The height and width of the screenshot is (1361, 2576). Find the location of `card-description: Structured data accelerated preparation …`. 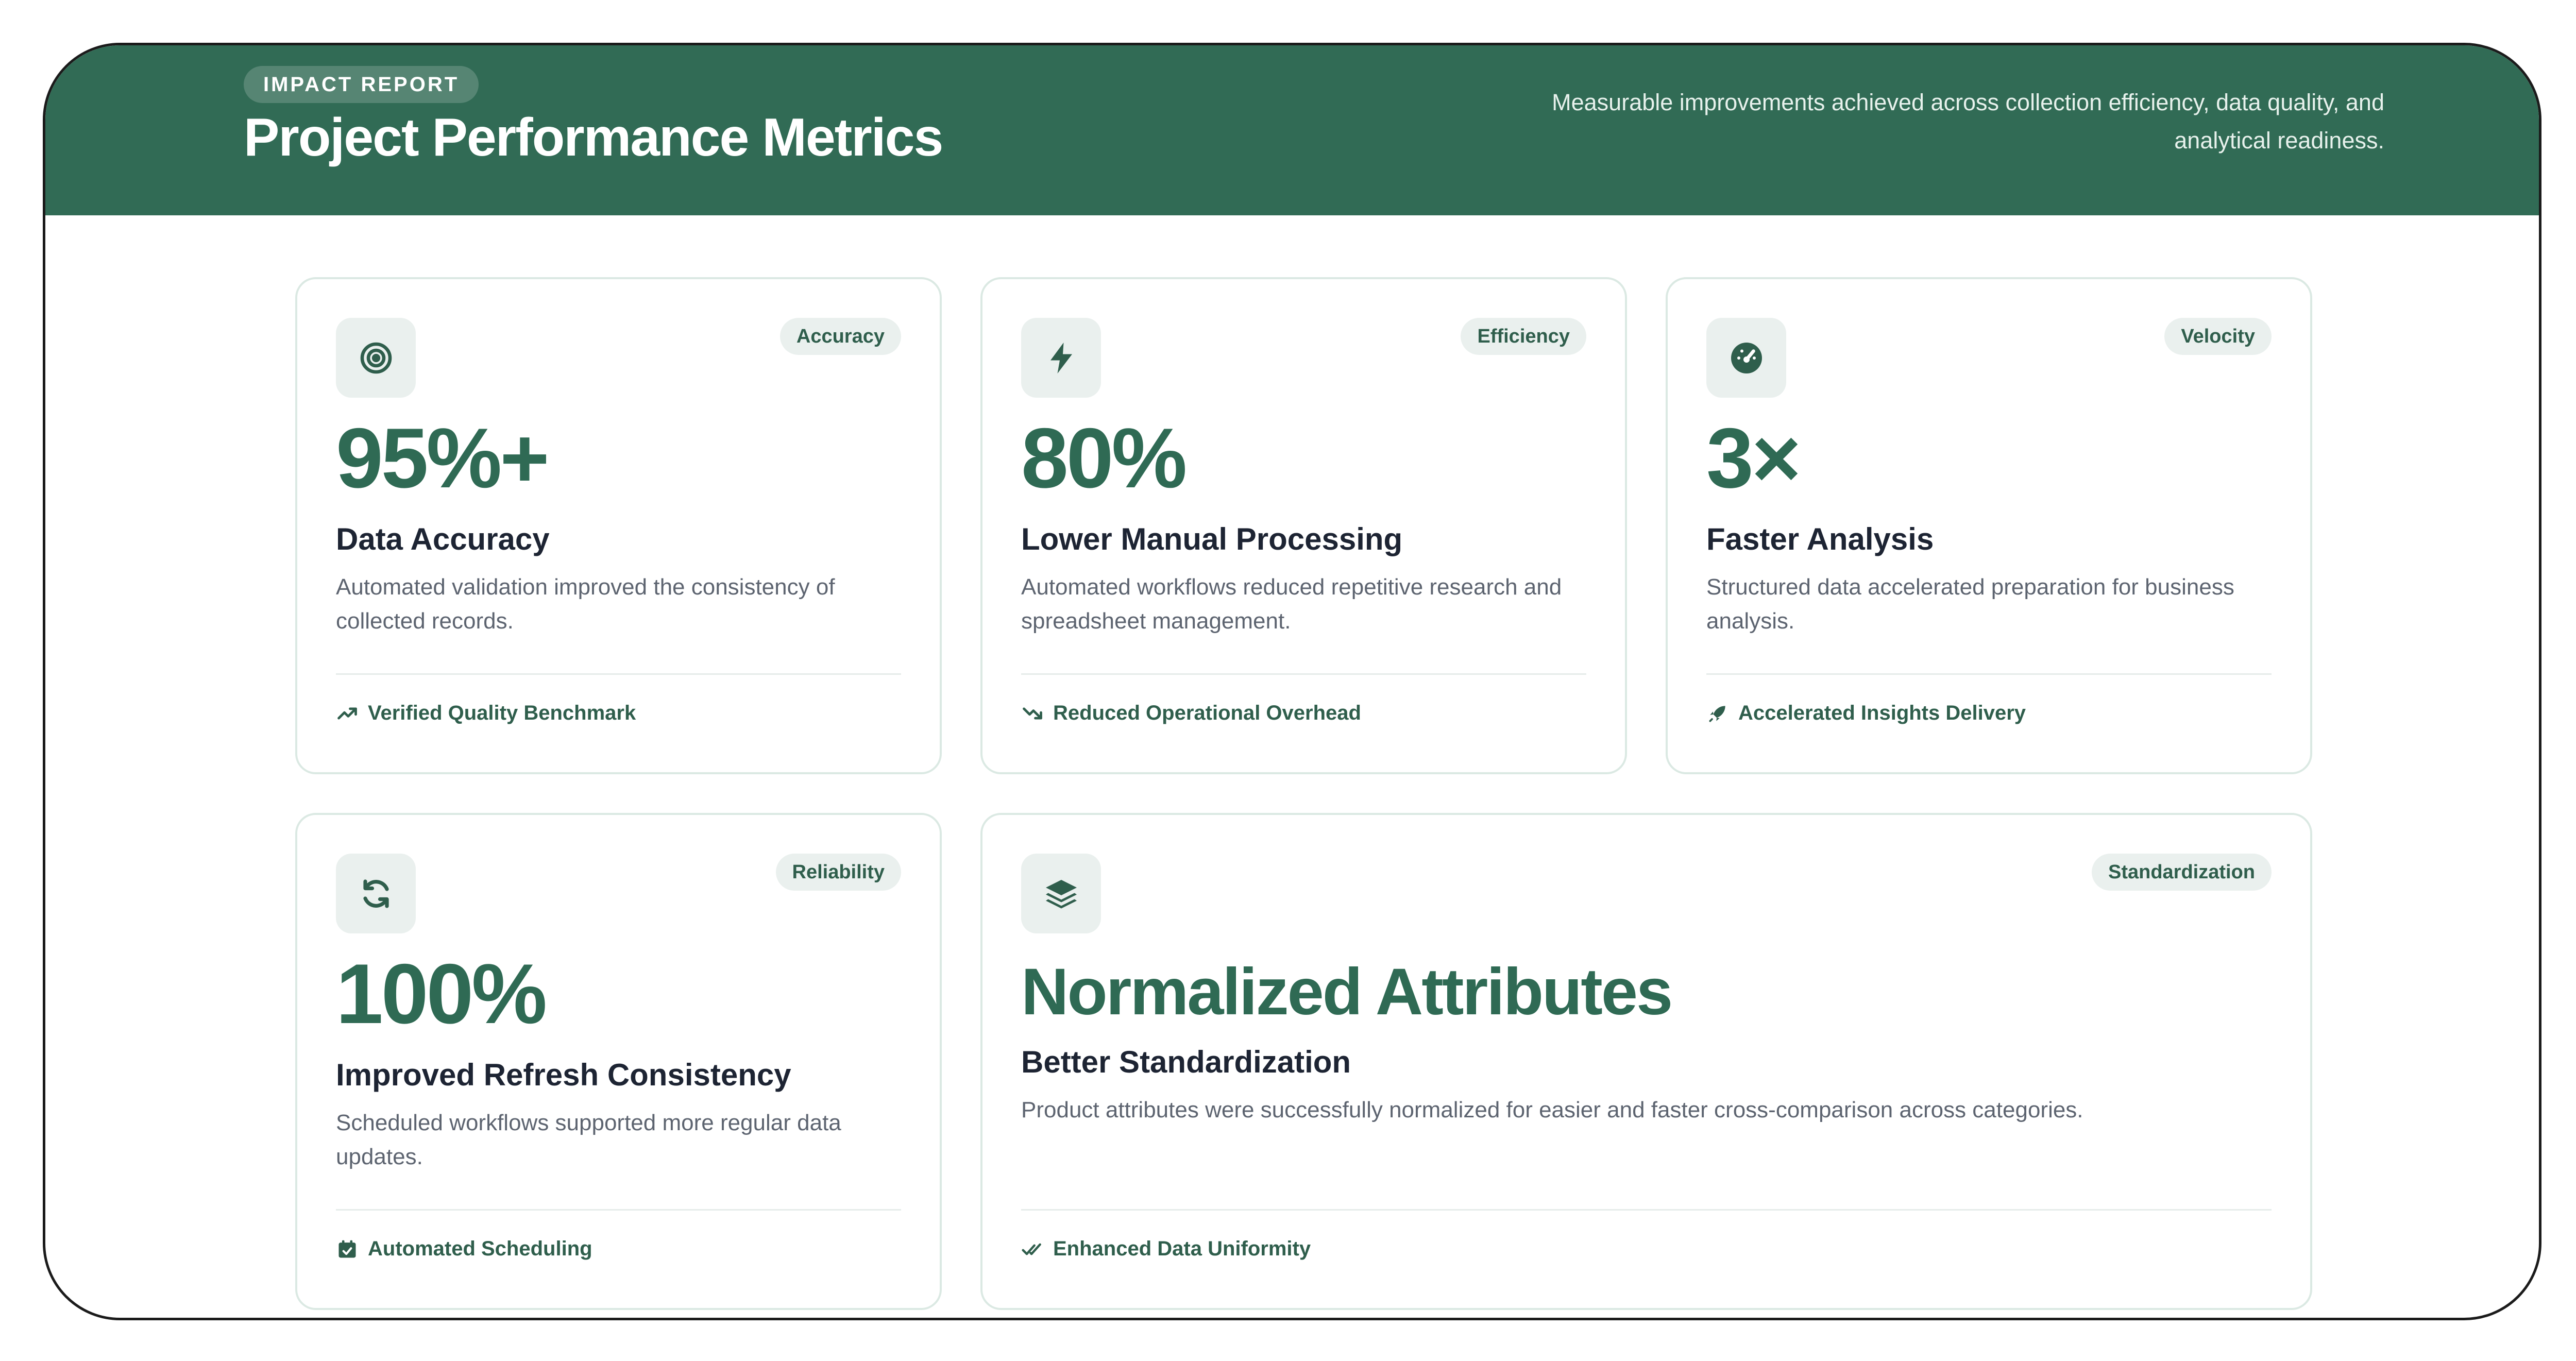

card-description: Structured data accelerated preparation … is located at coordinates (1970, 604).